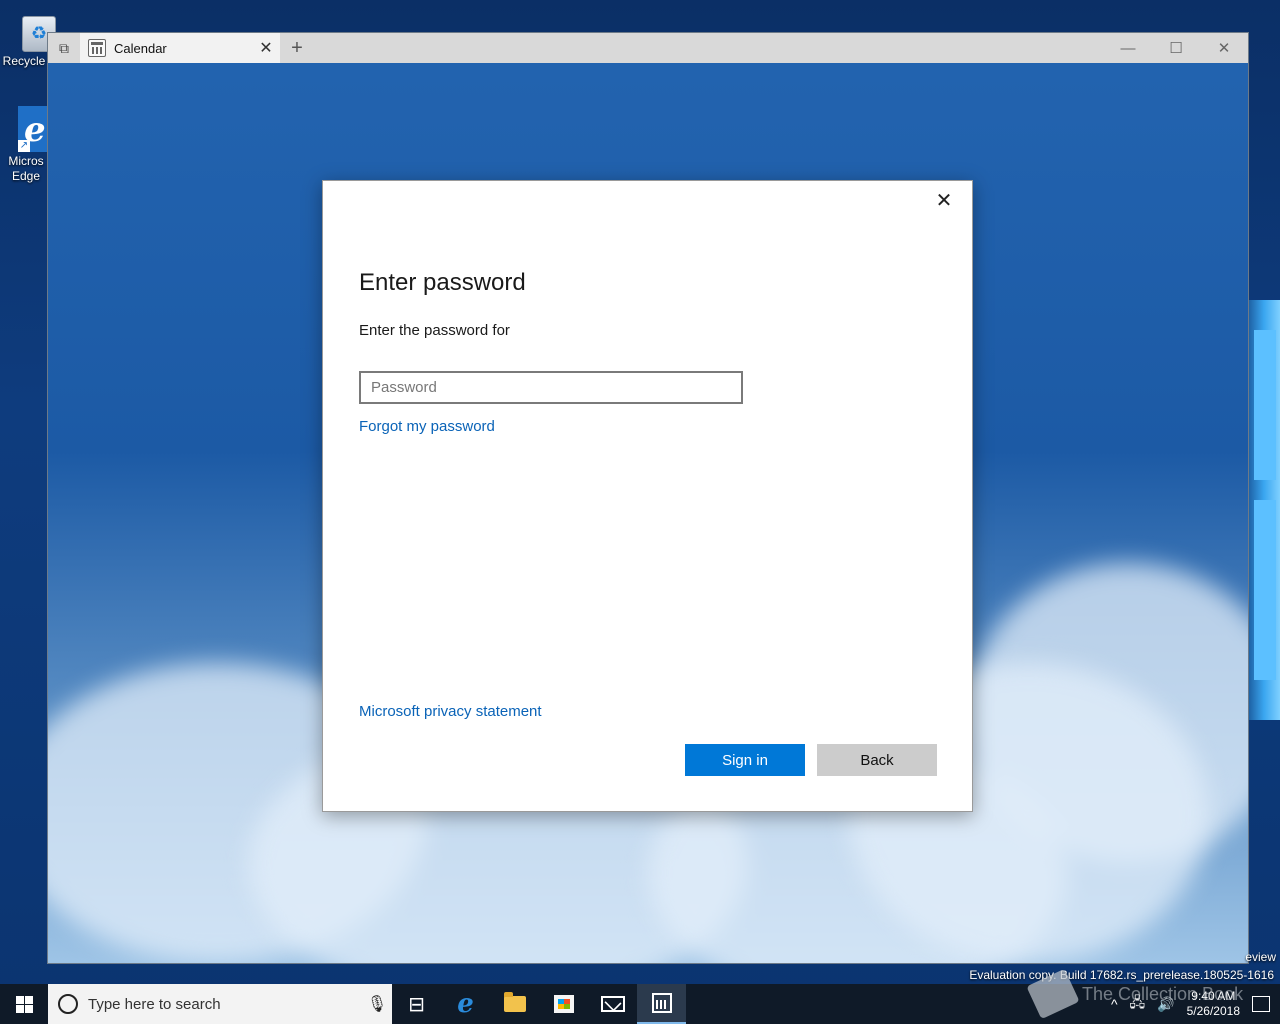 Image resolution: width=1280 pixels, height=1024 pixels. Describe the element at coordinates (1165, 1004) in the screenshot. I see `volume-icon: 🔊` at that location.